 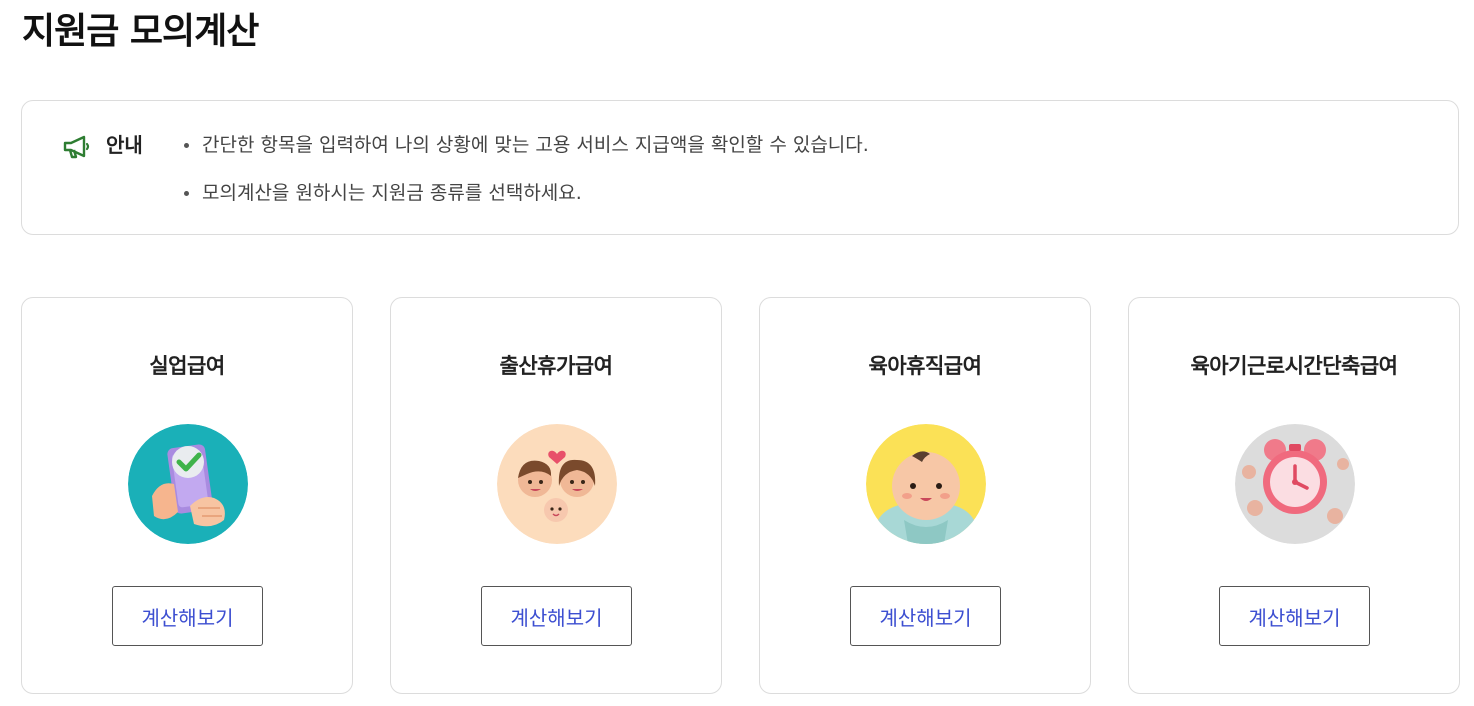 What do you see at coordinates (925, 366) in the screenshot?
I see `card-title: 육아휴직급여` at bounding box center [925, 366].